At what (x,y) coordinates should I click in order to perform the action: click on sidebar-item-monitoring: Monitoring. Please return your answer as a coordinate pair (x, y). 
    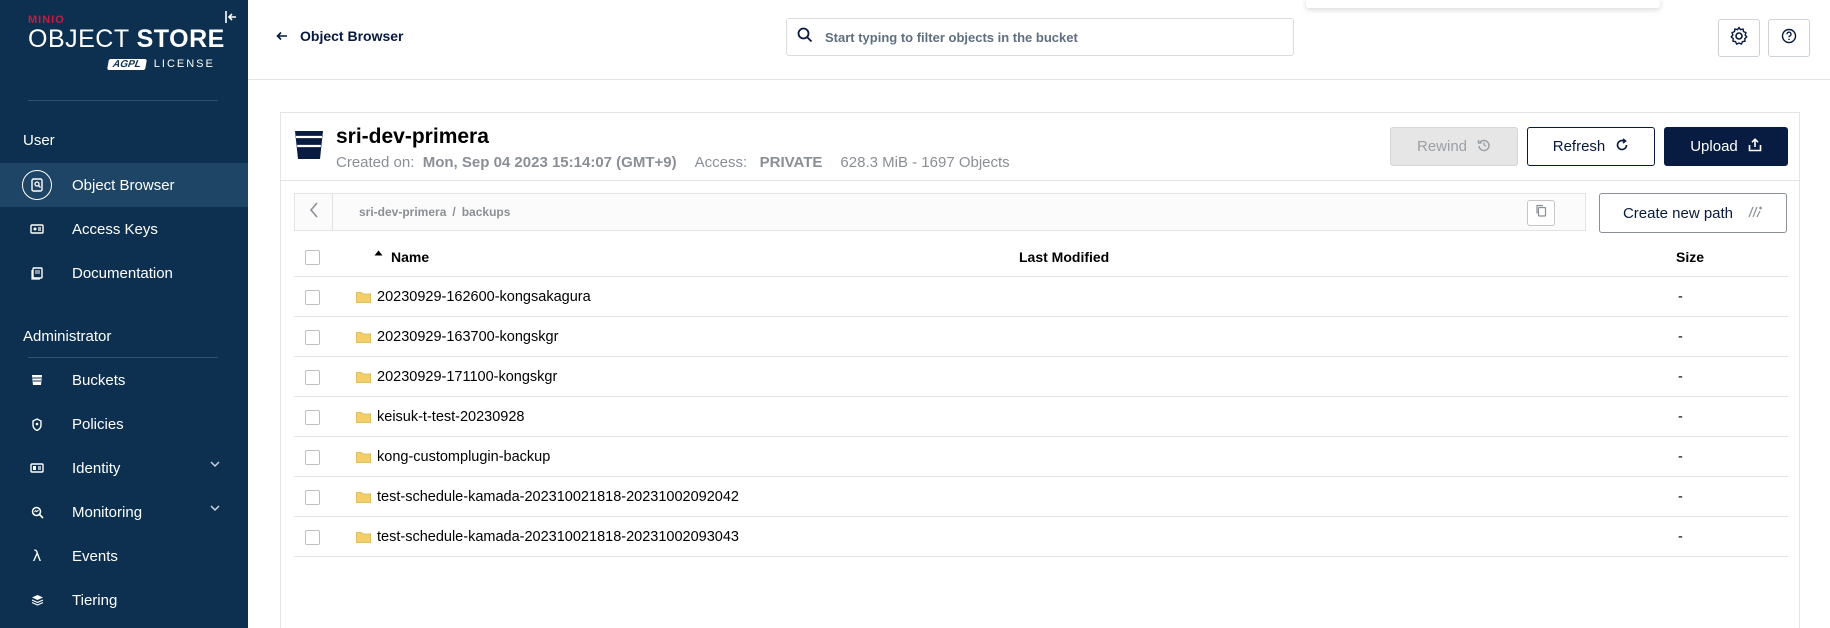
    Looking at the image, I should click on (124, 512).